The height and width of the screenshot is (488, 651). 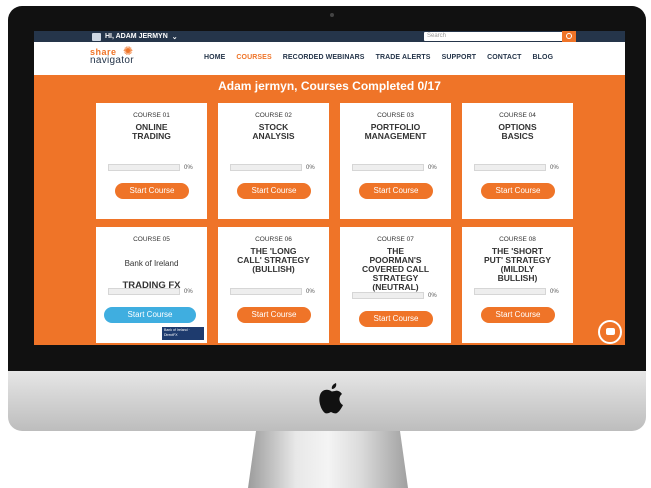 I want to click on course-number: COURSE 03, so click(x=395, y=115).